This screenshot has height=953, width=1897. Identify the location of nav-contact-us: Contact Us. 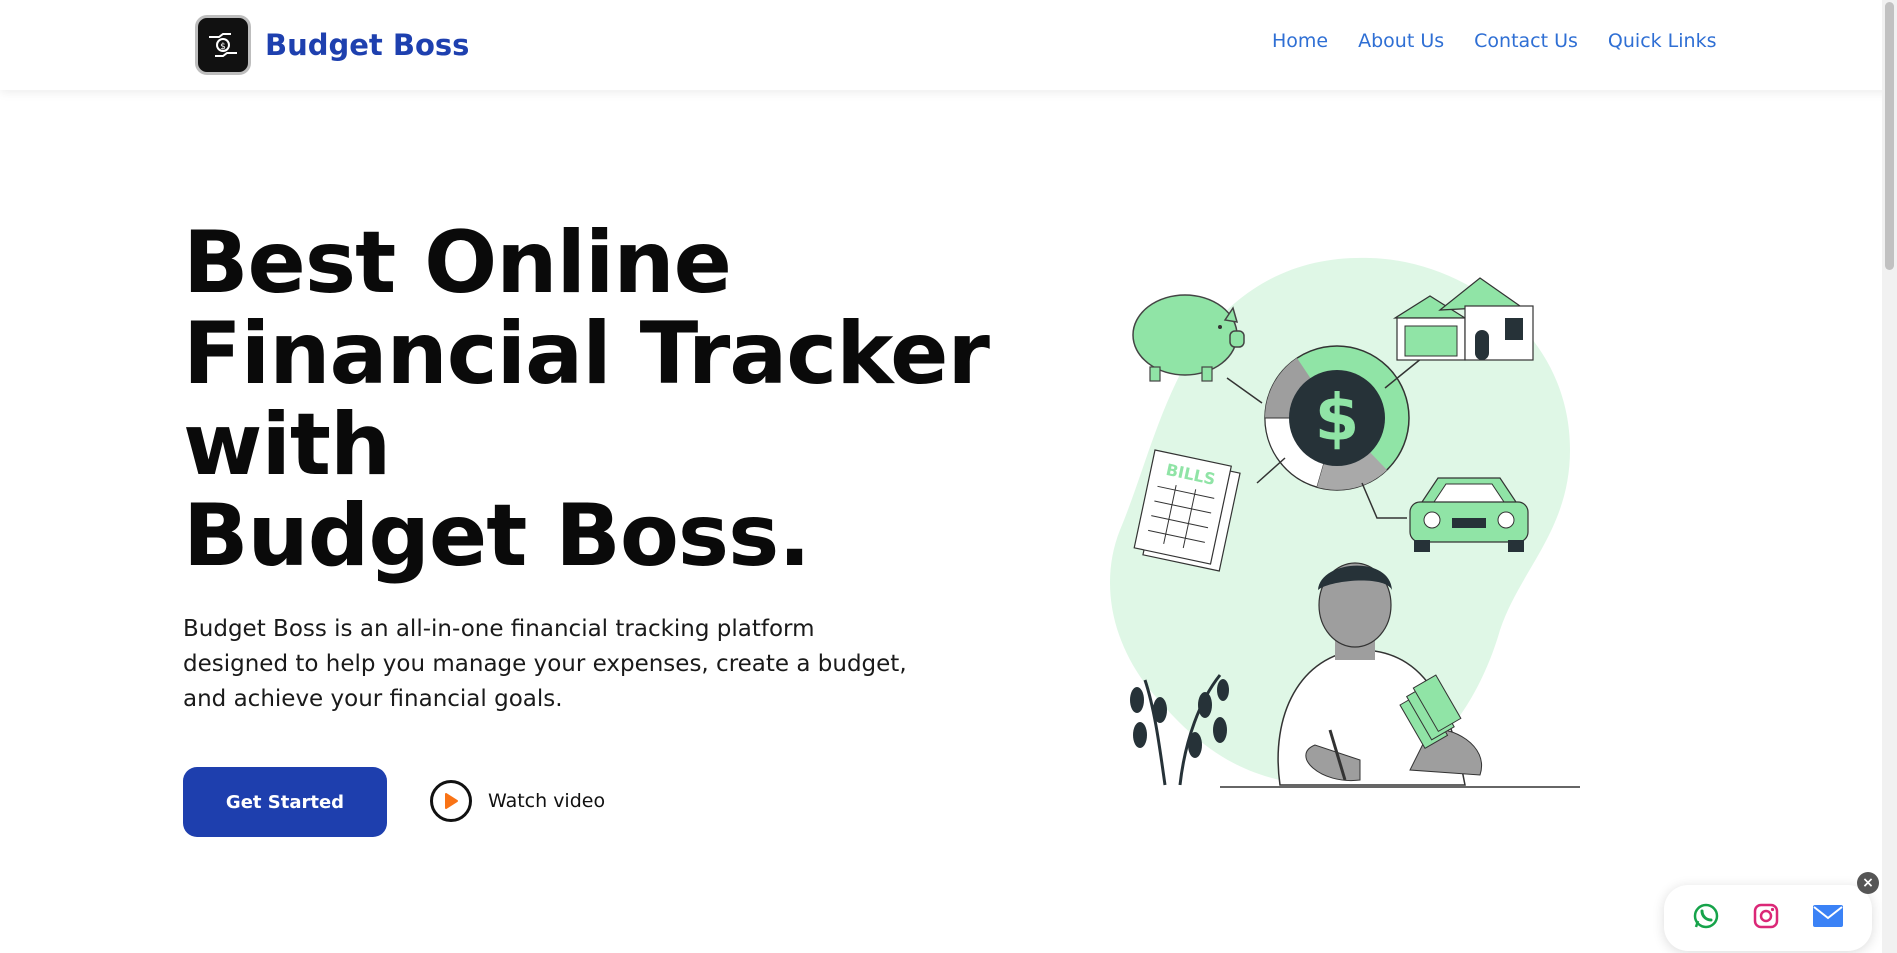
(1526, 41).